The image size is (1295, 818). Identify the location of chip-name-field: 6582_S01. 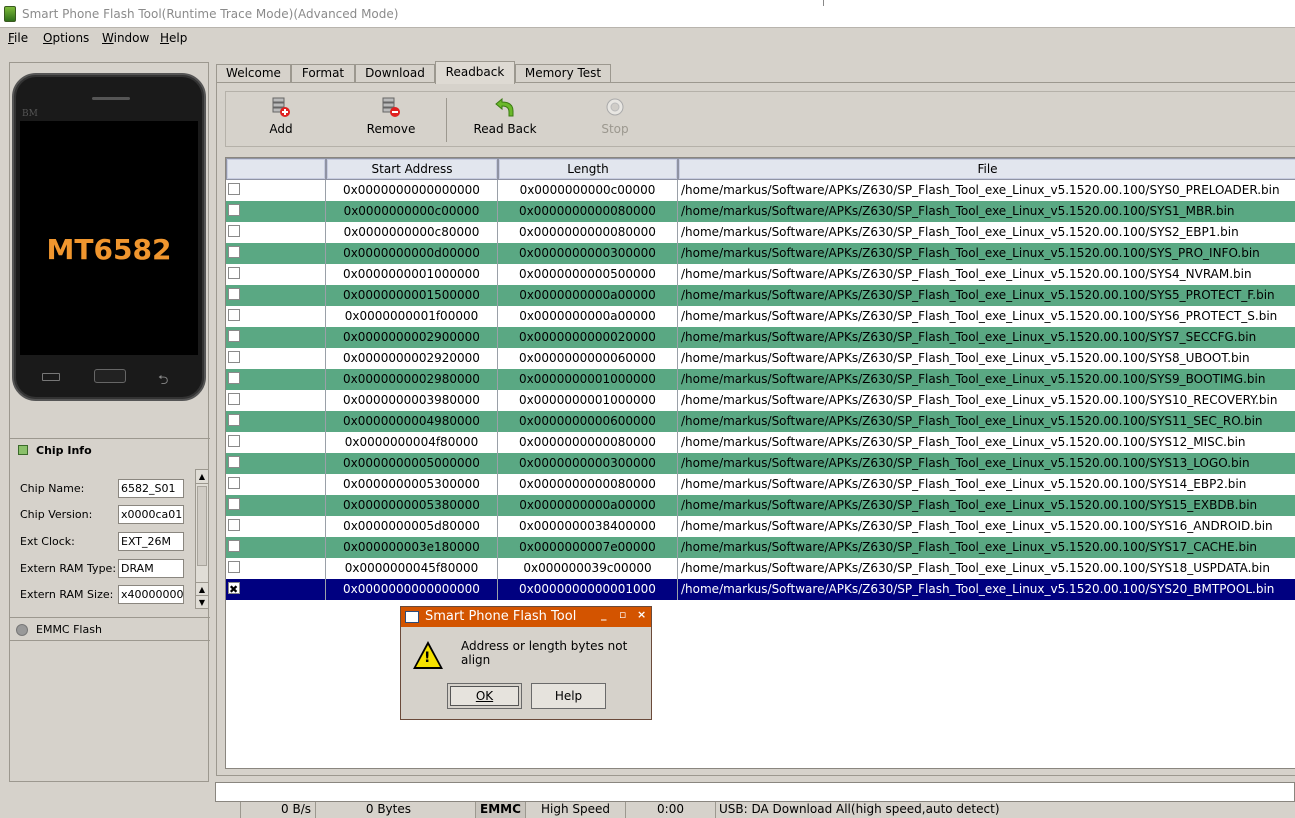
(151, 488).